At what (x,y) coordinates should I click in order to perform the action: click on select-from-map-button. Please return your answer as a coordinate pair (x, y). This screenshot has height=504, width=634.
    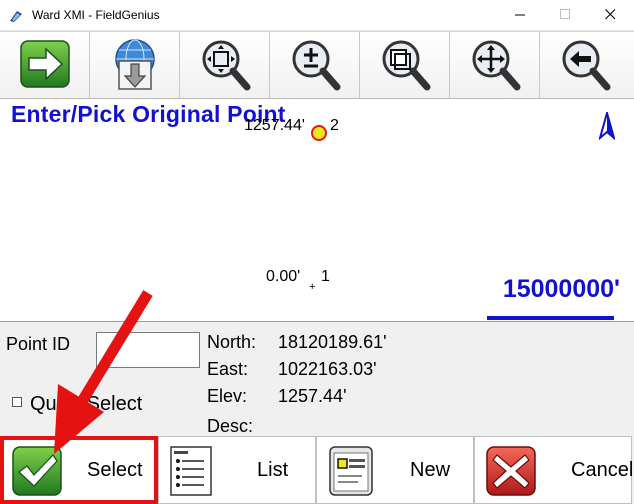
    Looking at the image, I should click on (135, 65).